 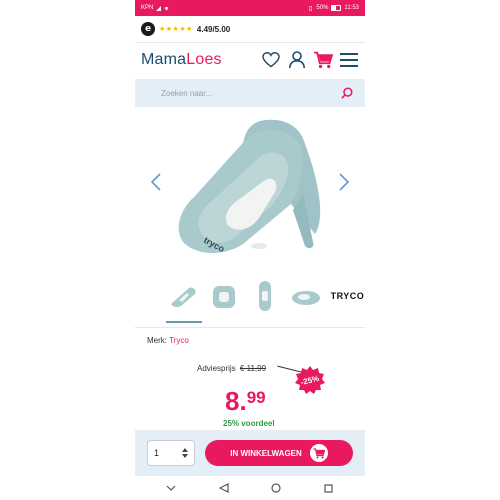 I want to click on quantity-value: 1, so click(x=157, y=453).